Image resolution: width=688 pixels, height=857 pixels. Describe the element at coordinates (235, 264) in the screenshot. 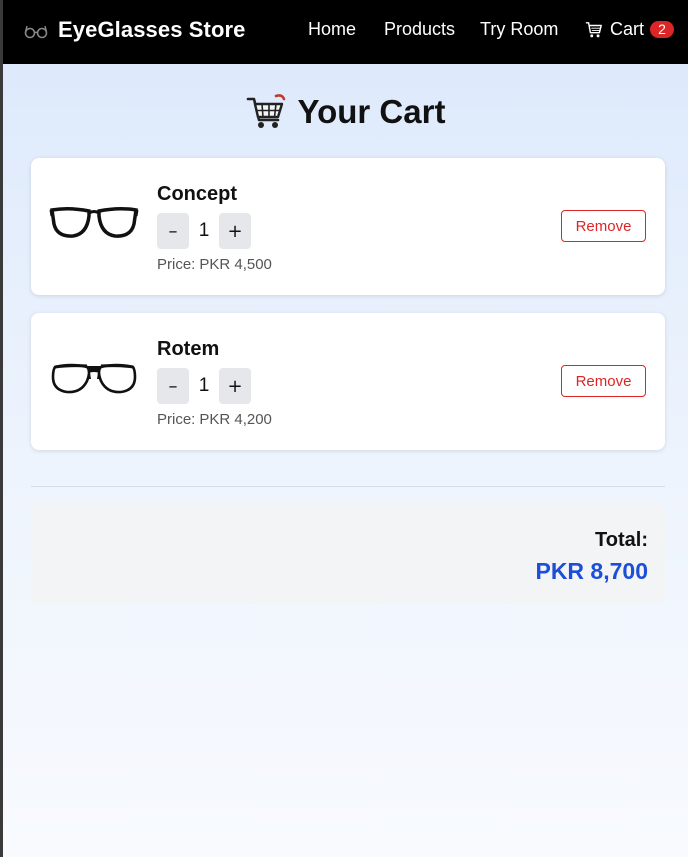

I see `price-value: PKR 4,500` at that location.